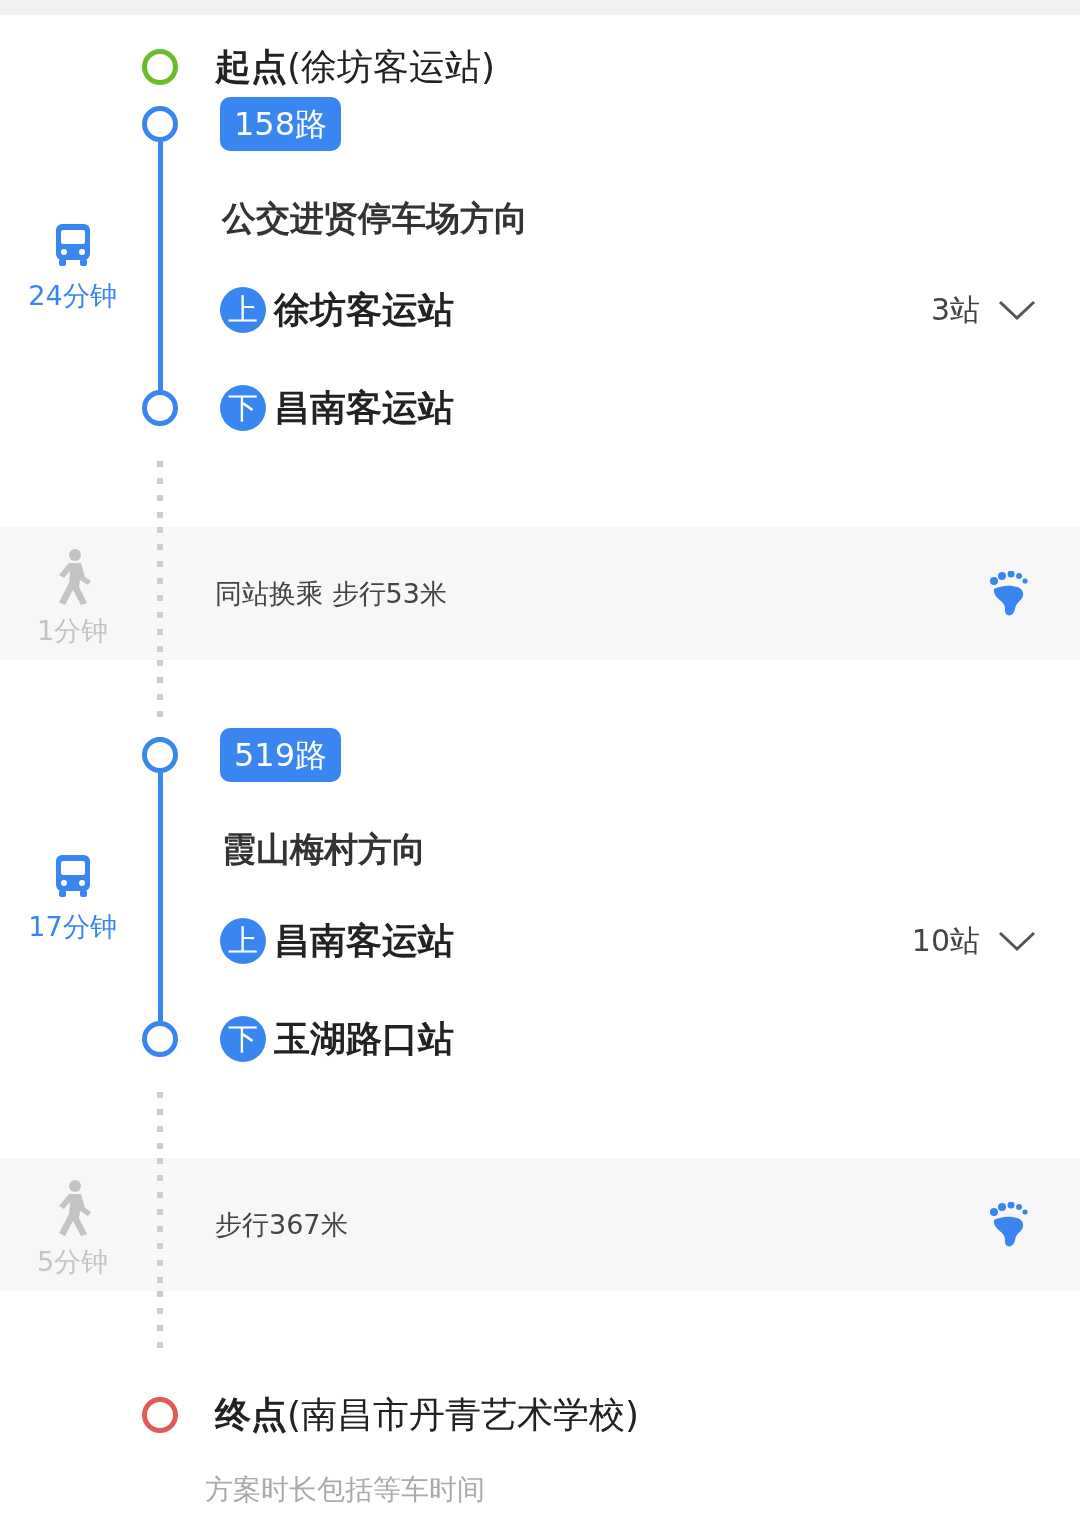  I want to click on duration-label: 17分钟, so click(72, 927).